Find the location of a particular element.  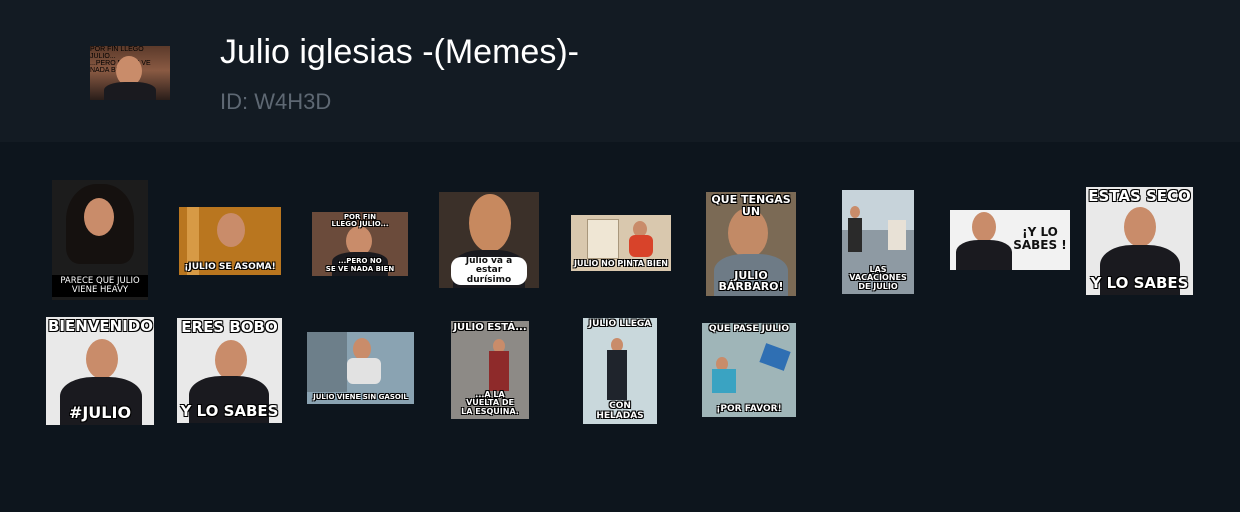

sticker-suit is located at coordinates (984, 255).